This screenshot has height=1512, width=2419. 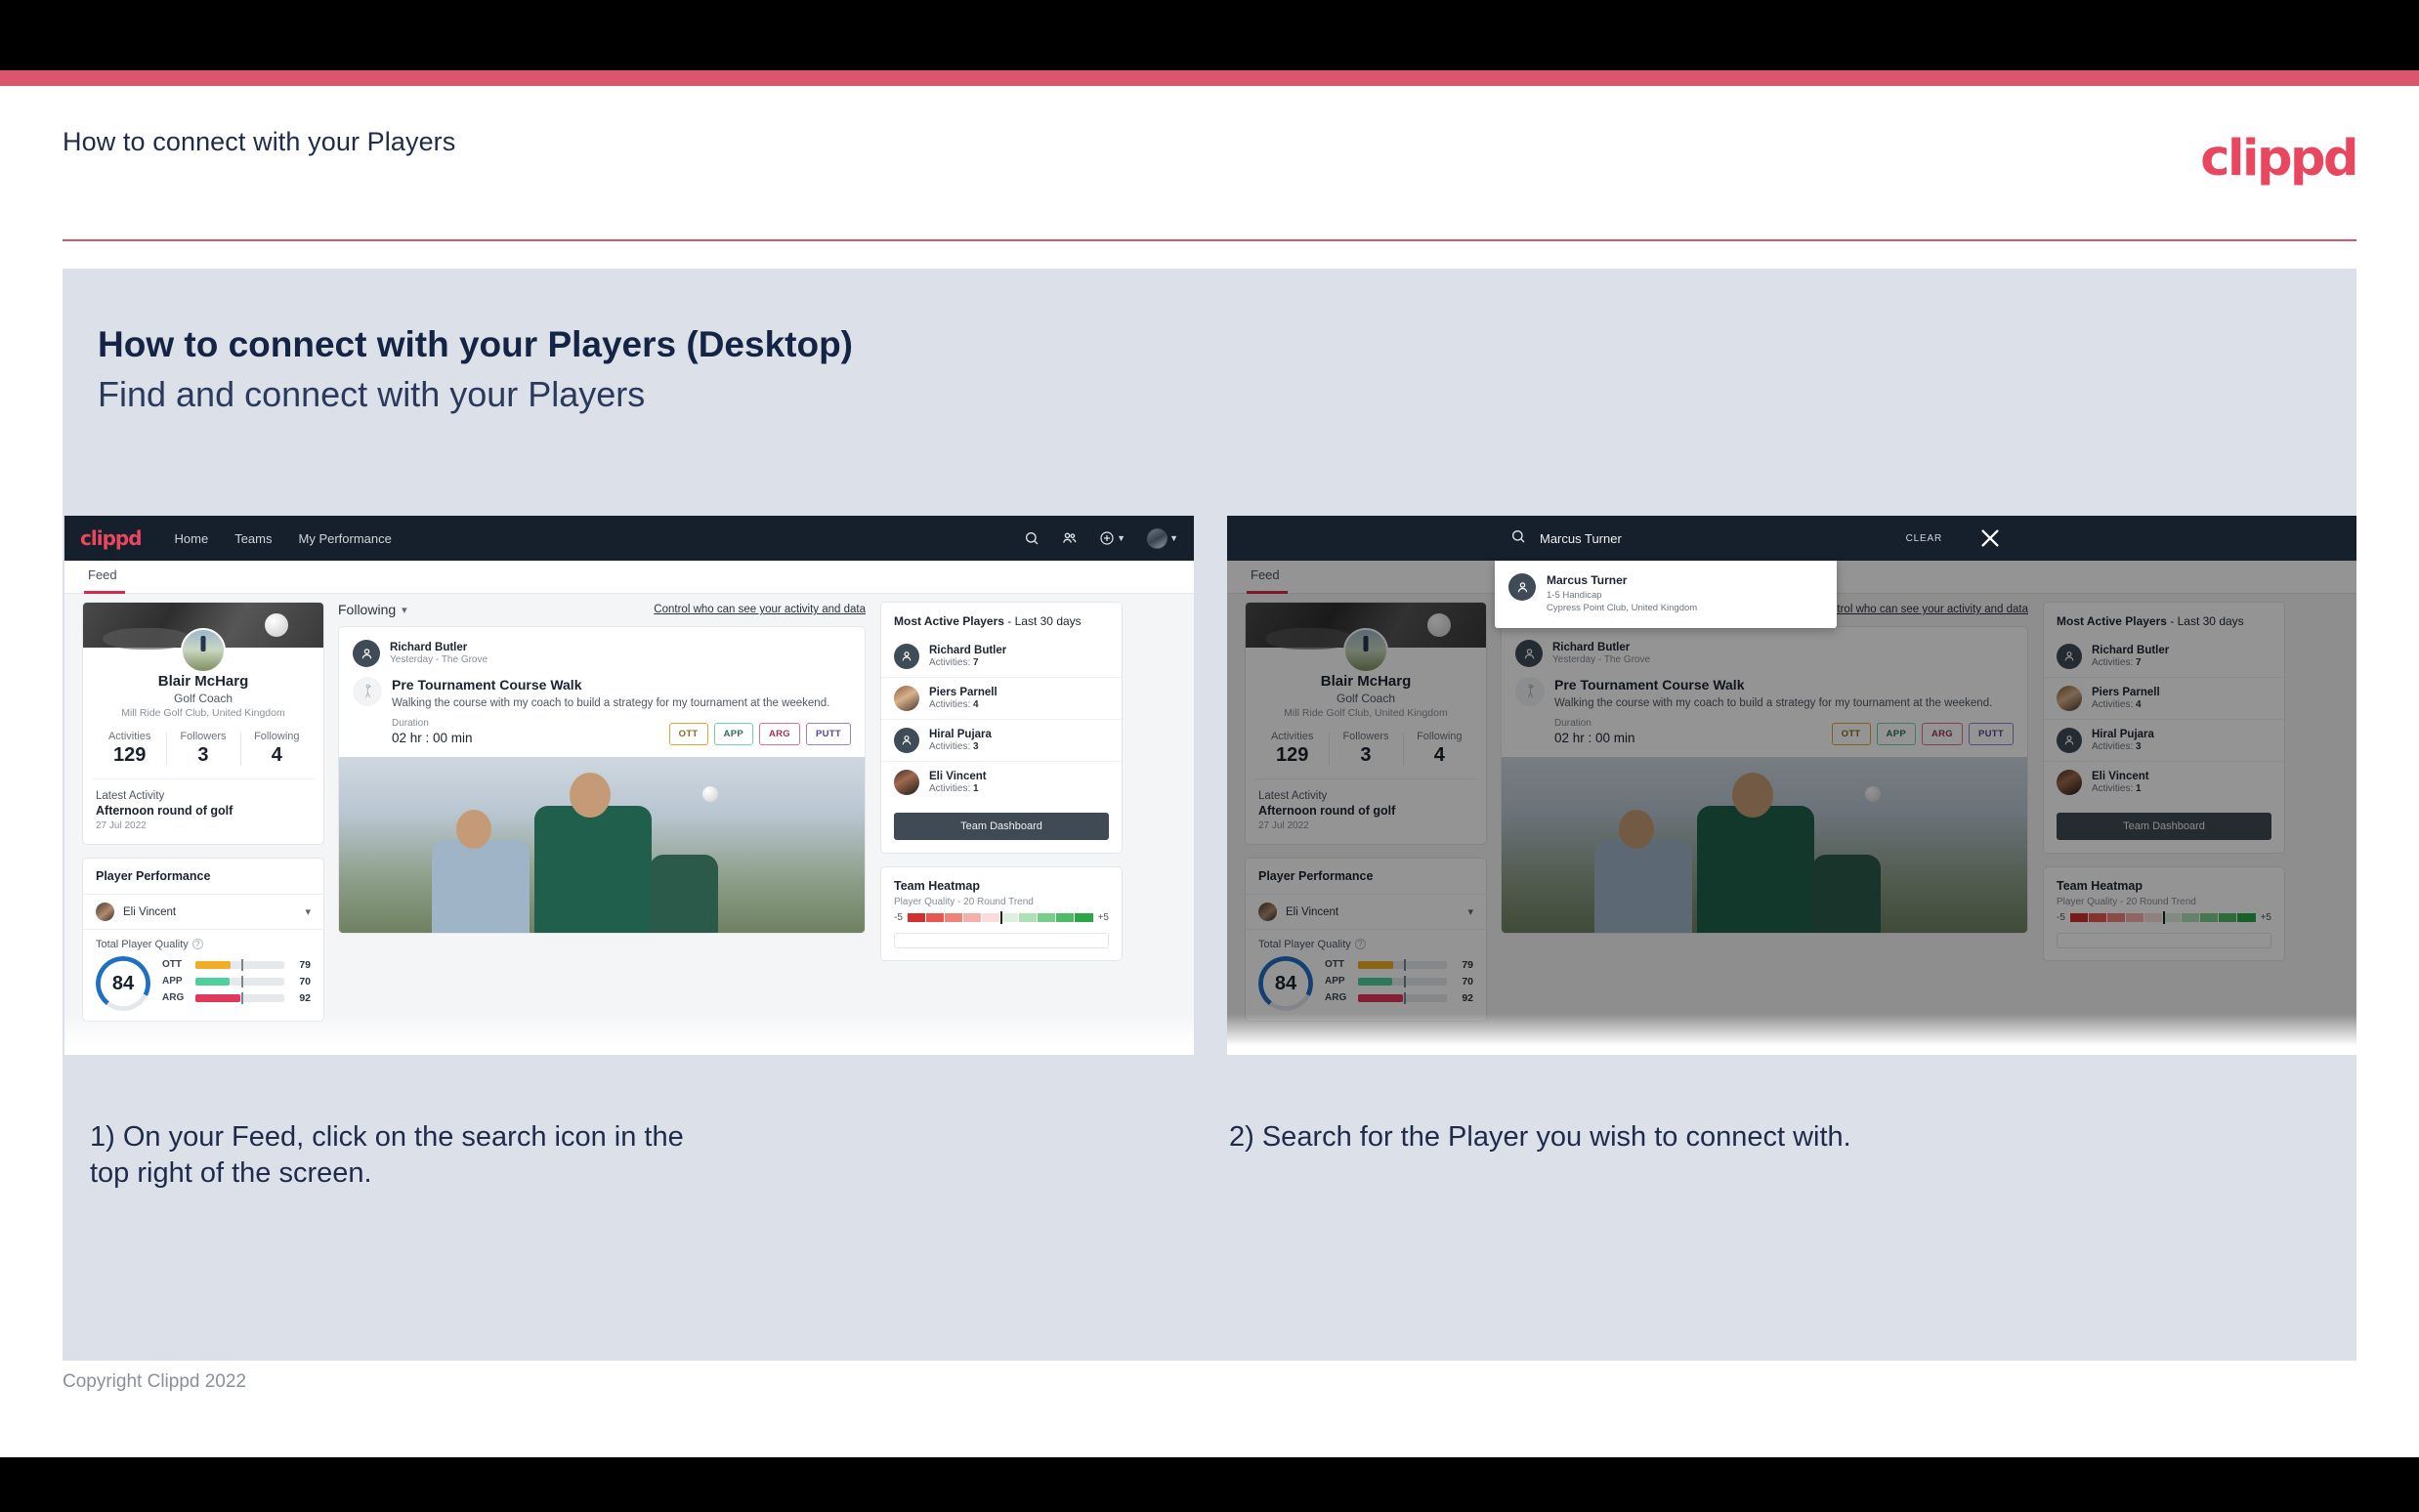 I want to click on avatar-image, so click(x=1157, y=538).